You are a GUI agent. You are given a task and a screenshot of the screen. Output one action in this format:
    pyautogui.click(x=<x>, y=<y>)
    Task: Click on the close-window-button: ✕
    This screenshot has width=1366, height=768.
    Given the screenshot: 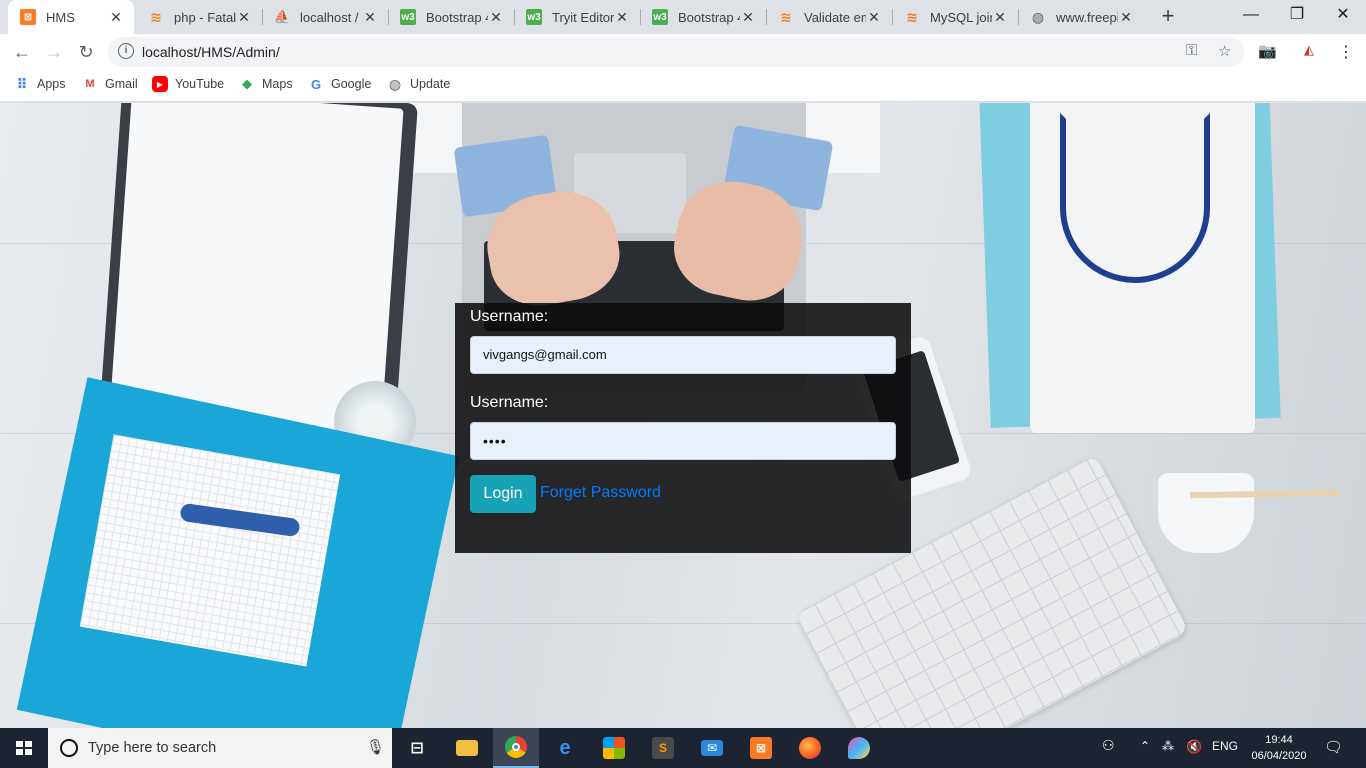 What is the action you would take?
    pyautogui.click(x=1343, y=17)
    